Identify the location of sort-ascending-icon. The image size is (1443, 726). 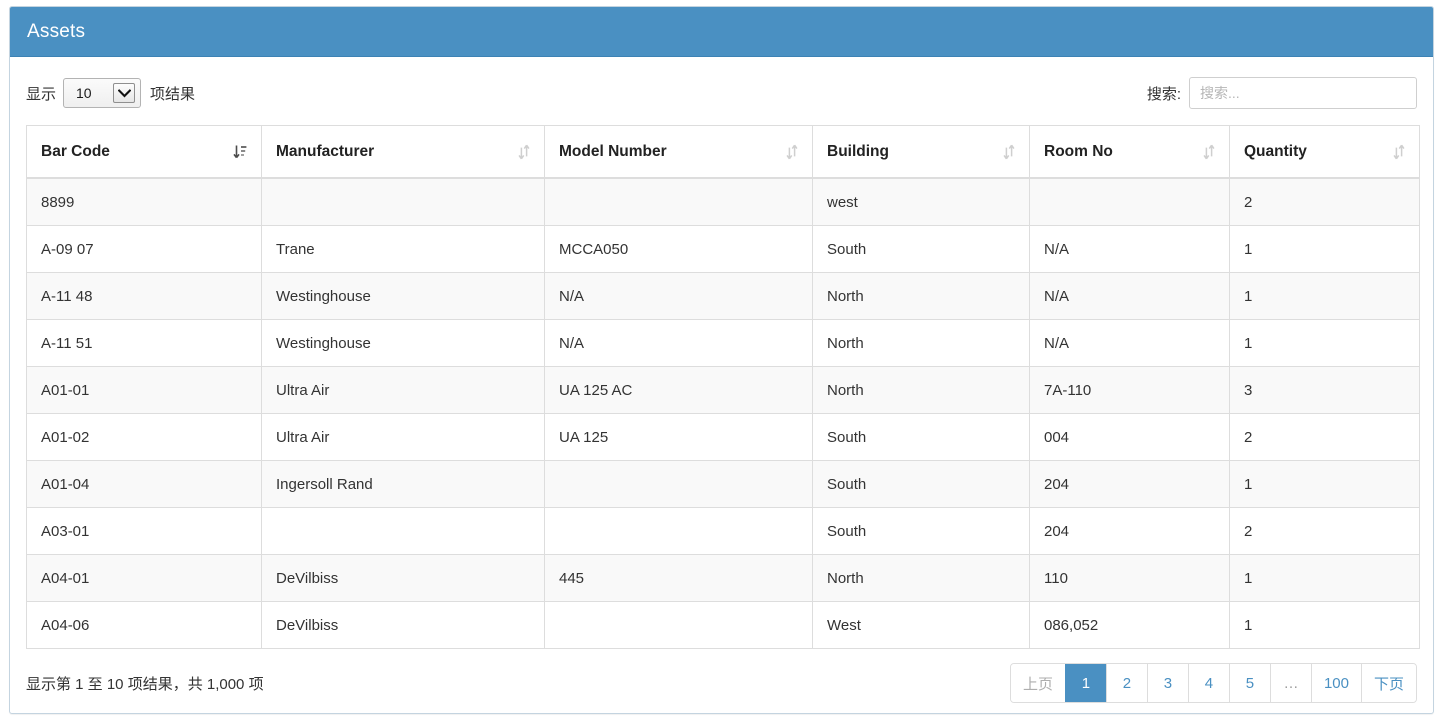
(240, 152).